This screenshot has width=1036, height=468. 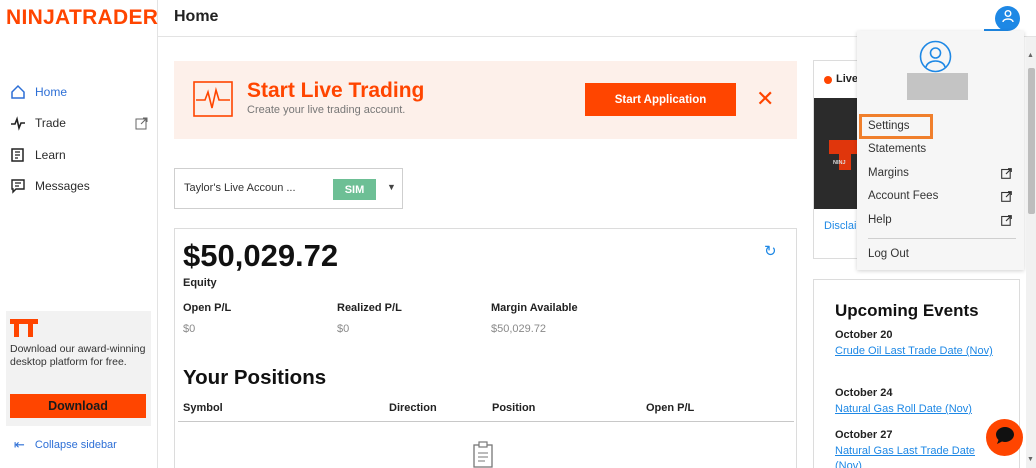 I want to click on disclaimer-link: Disclai, so click(x=840, y=226).